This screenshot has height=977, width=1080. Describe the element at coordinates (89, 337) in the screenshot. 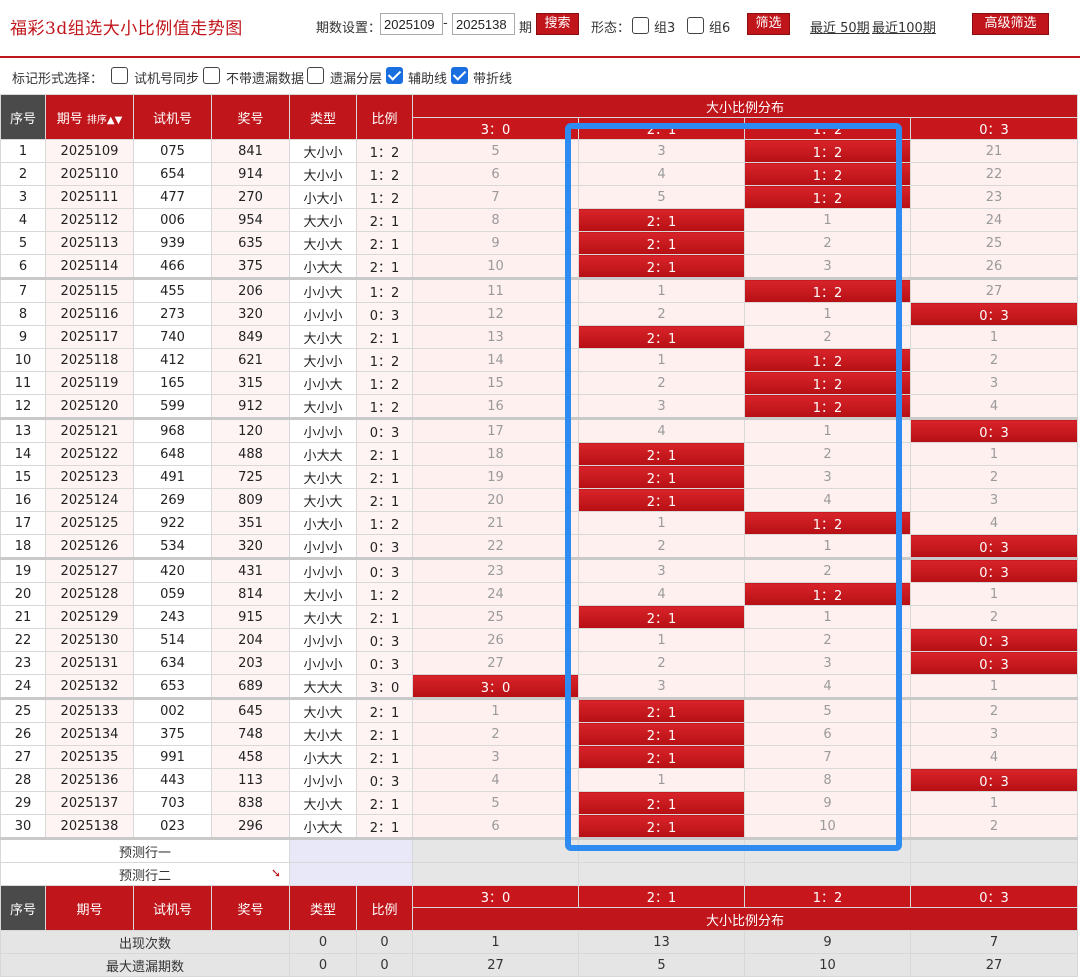

I see `row-period: 2025117` at that location.